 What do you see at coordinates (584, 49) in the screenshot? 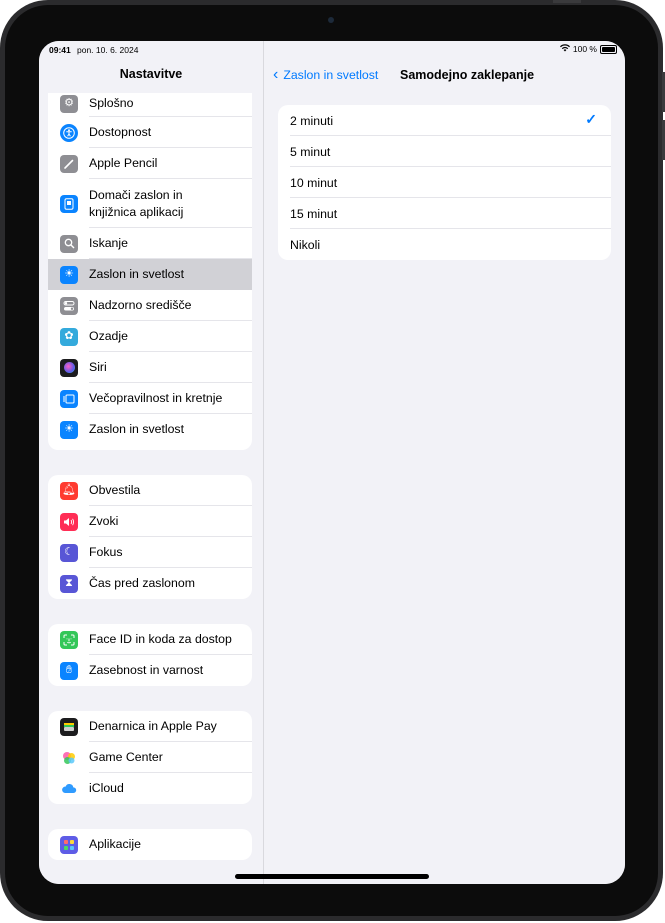
I see `battery-percentage: 100 %` at bounding box center [584, 49].